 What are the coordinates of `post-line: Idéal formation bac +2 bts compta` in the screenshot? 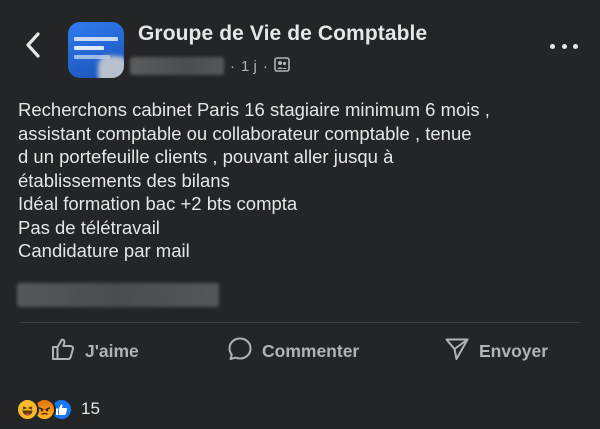 It's located at (158, 203).